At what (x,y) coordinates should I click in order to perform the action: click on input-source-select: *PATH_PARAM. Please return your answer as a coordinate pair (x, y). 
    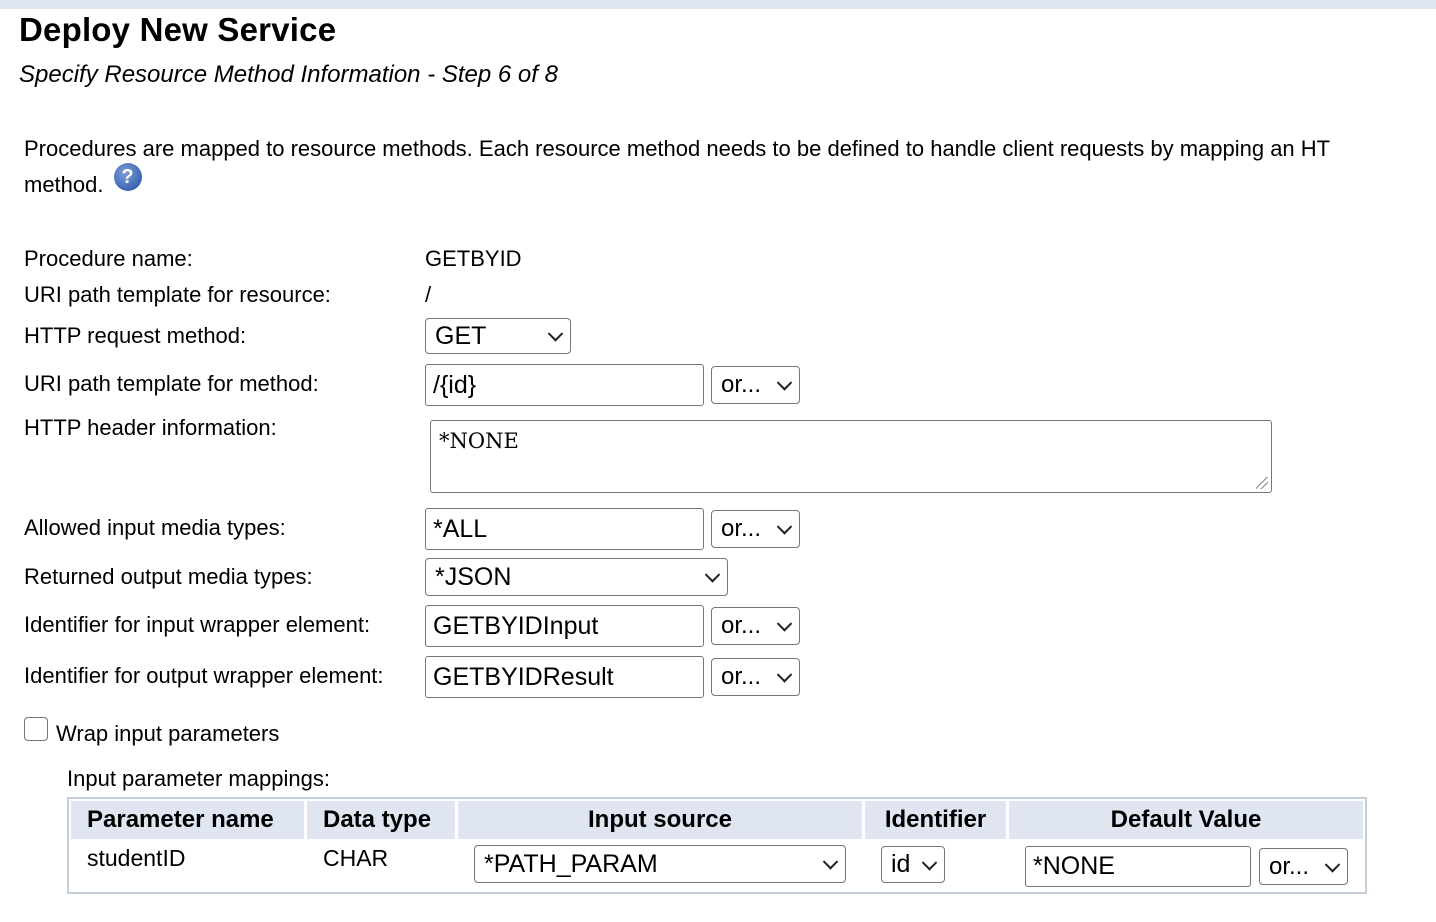
    Looking at the image, I should click on (660, 864).